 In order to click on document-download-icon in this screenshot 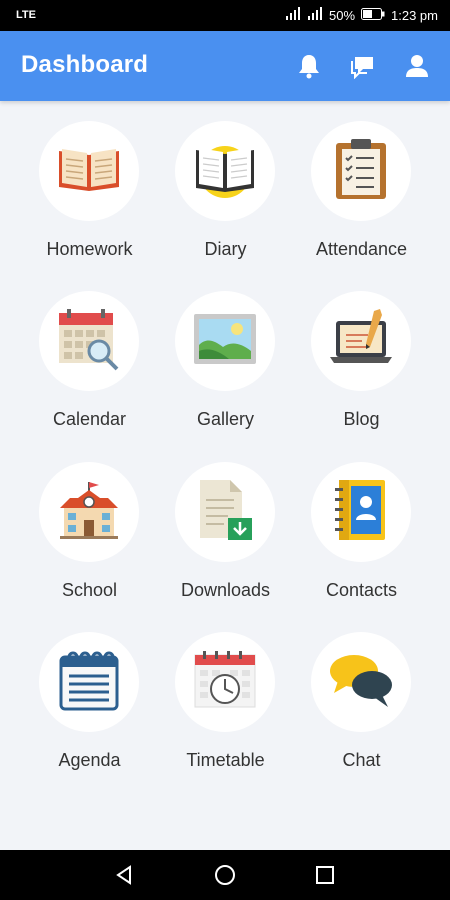, I will do `click(225, 512)`.